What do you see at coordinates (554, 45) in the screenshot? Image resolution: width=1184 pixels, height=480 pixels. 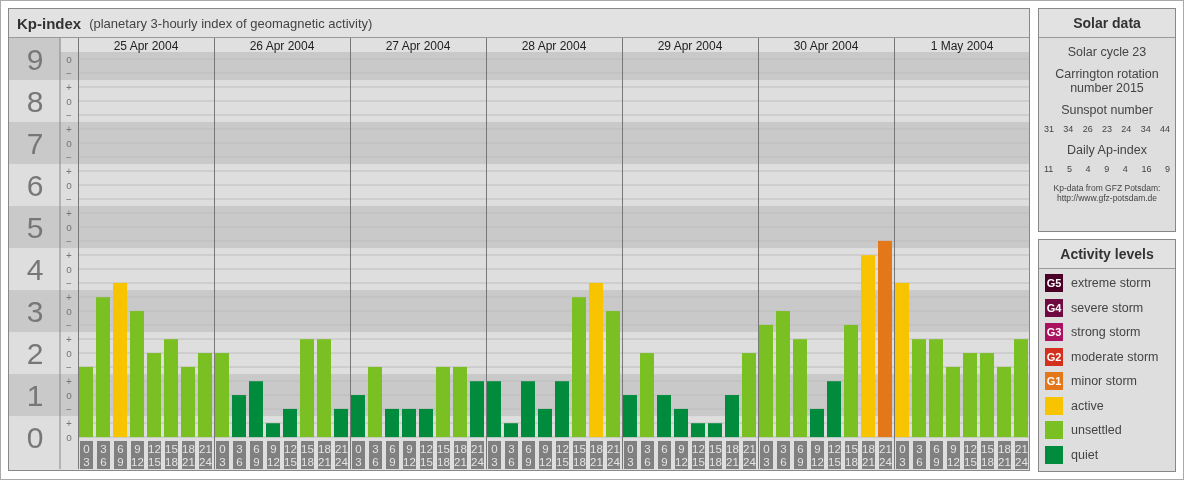 I see `date-label: 28 Apr 2004` at bounding box center [554, 45].